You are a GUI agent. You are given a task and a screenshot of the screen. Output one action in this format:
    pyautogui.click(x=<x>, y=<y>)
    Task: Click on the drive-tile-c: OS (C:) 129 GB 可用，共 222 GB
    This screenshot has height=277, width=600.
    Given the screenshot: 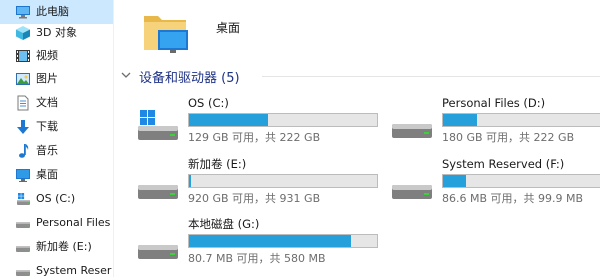 What is the action you would take?
    pyautogui.click(x=261, y=125)
    